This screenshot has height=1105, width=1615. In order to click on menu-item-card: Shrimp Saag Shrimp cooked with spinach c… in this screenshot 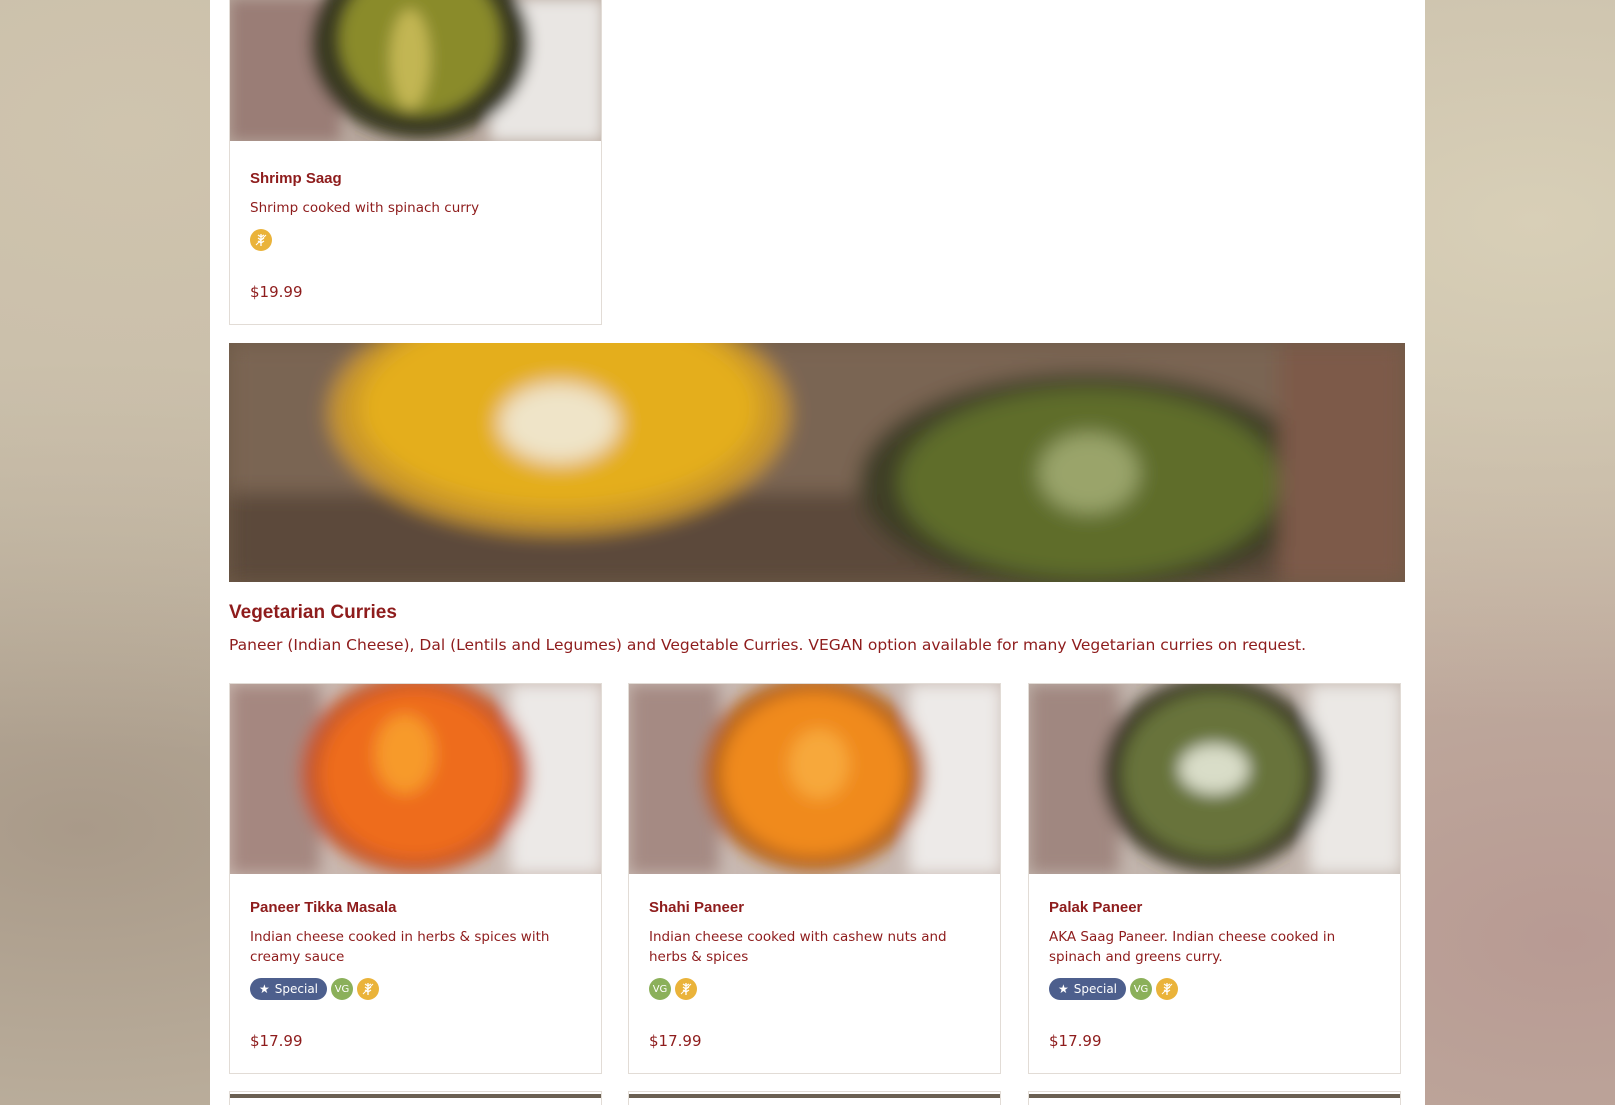, I will do `click(415, 162)`.